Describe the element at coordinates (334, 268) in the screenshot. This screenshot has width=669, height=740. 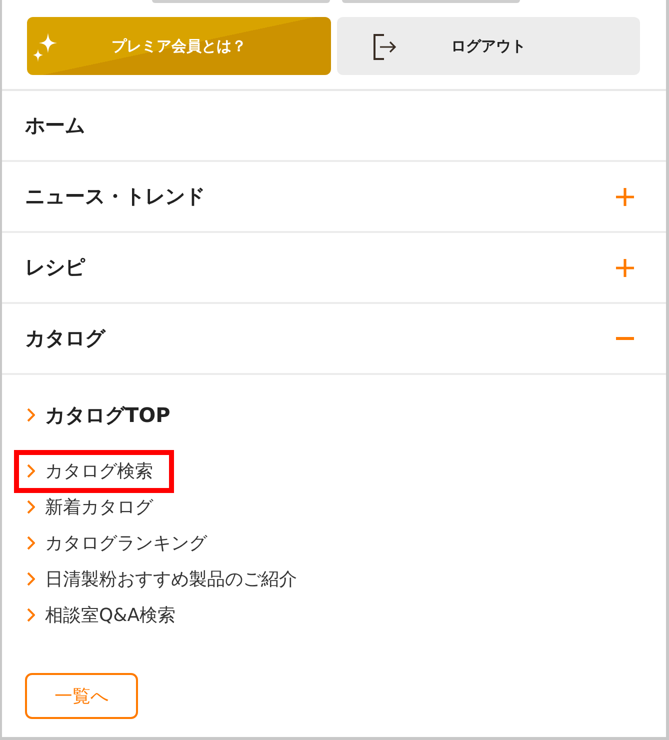
I see `menu-toggle-item: レシピ` at that location.